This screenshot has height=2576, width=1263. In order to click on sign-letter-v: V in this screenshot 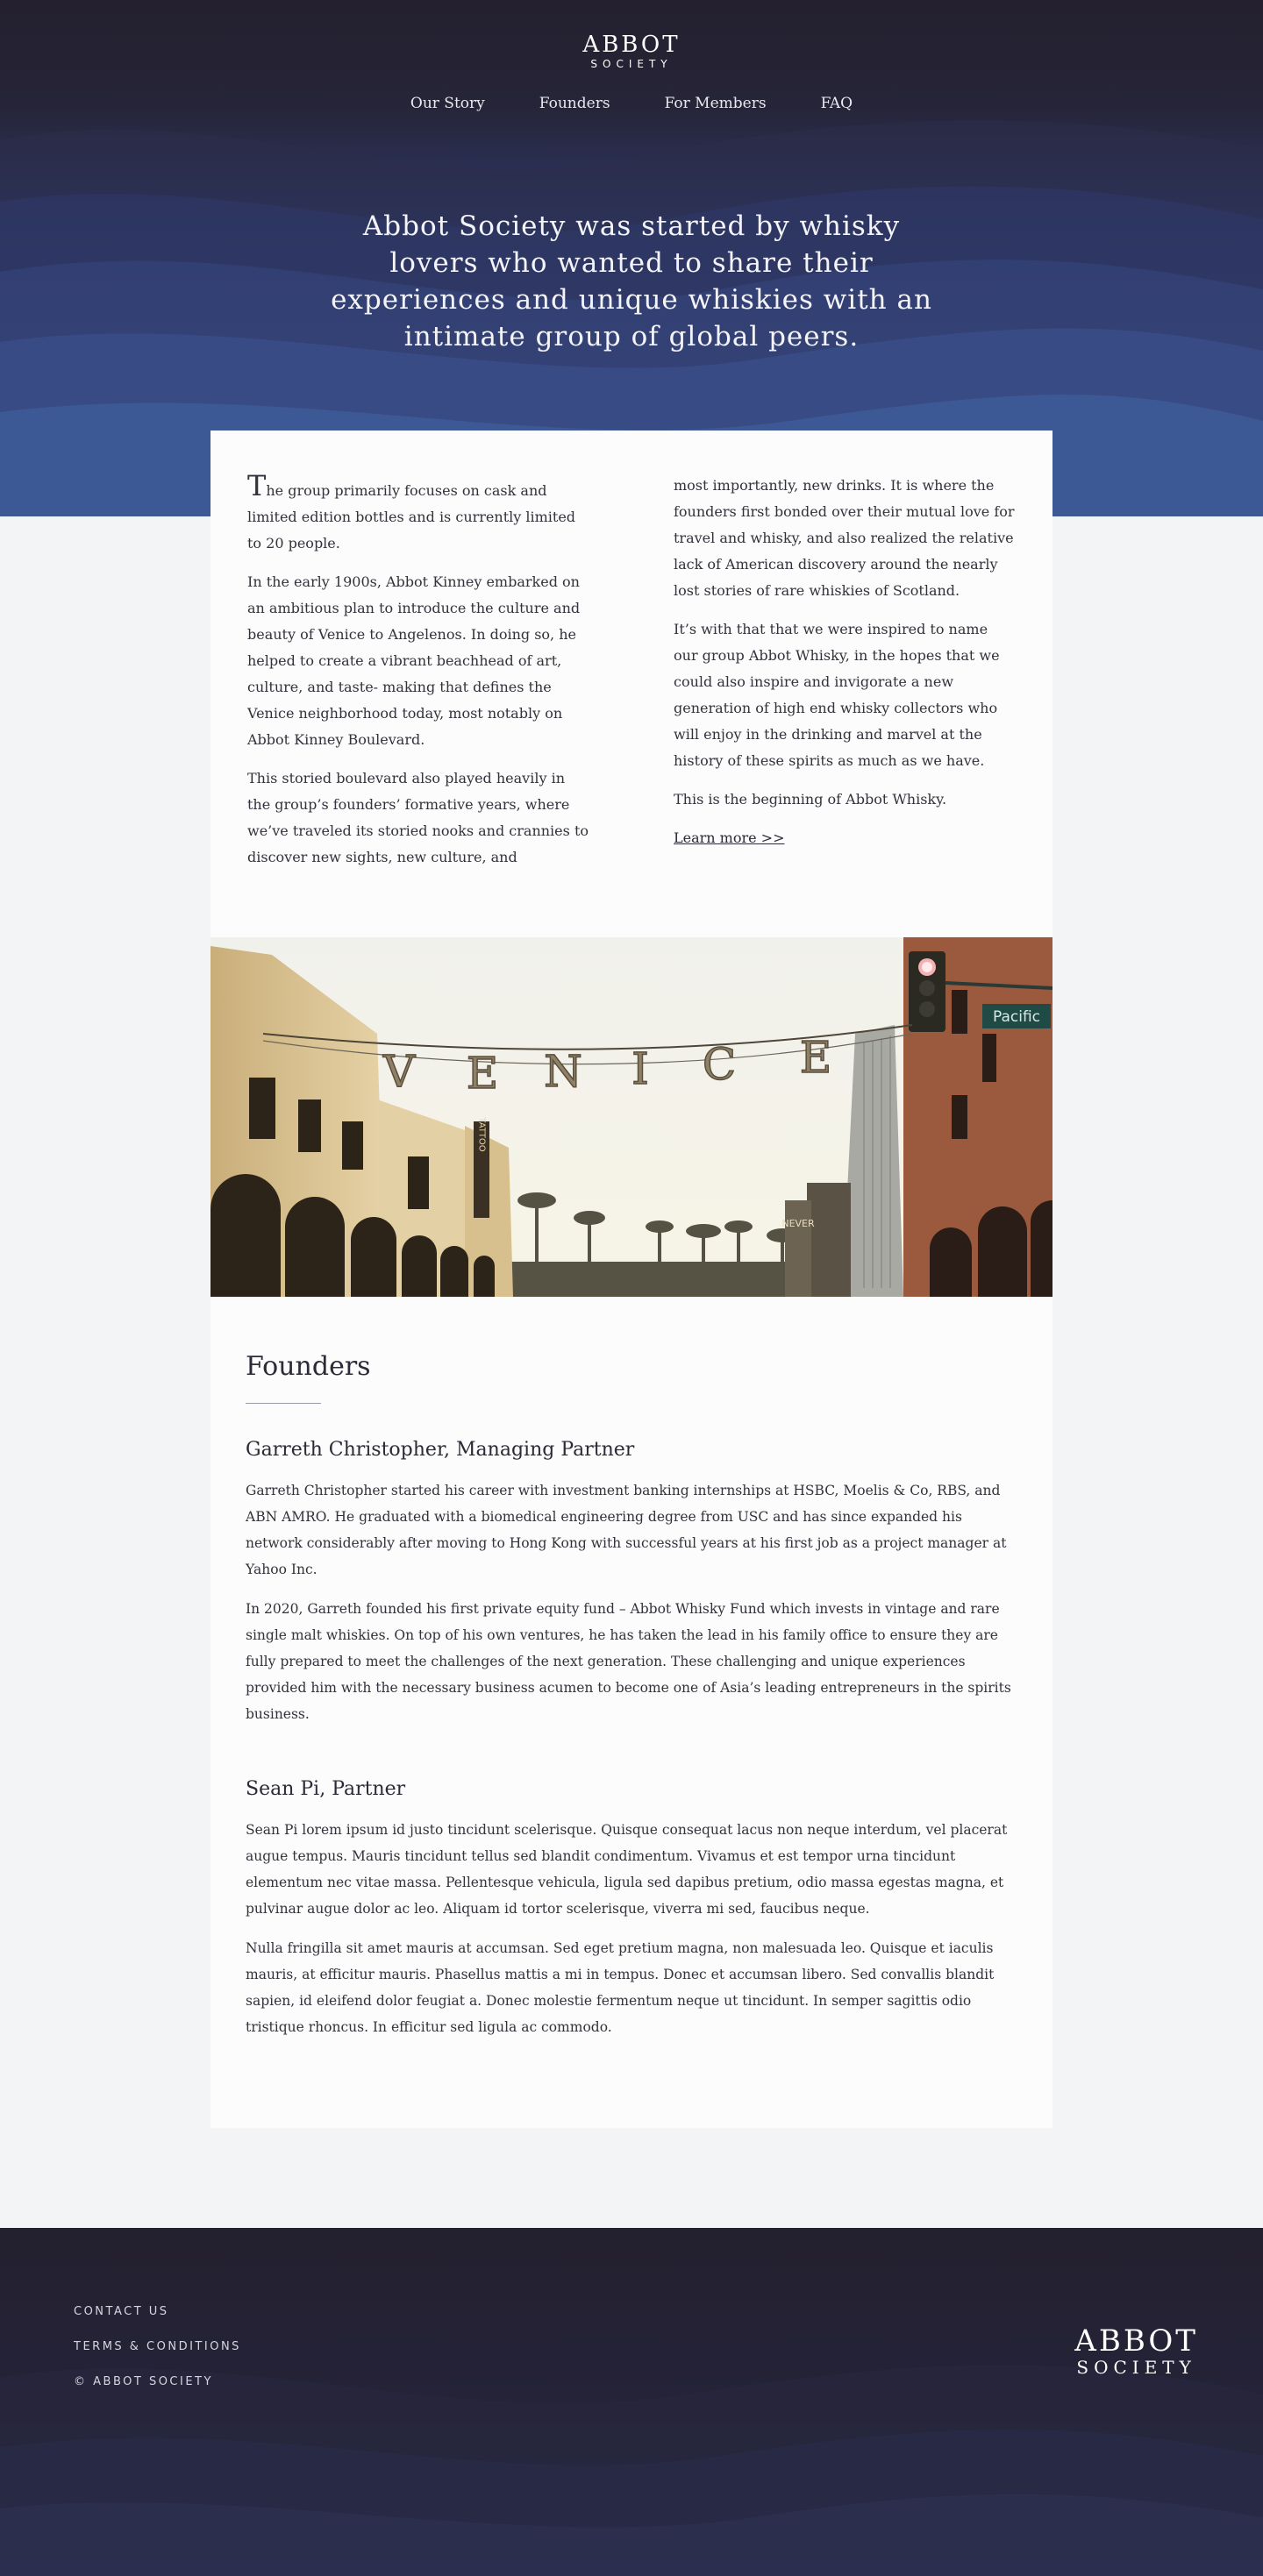, I will do `click(399, 1071)`.